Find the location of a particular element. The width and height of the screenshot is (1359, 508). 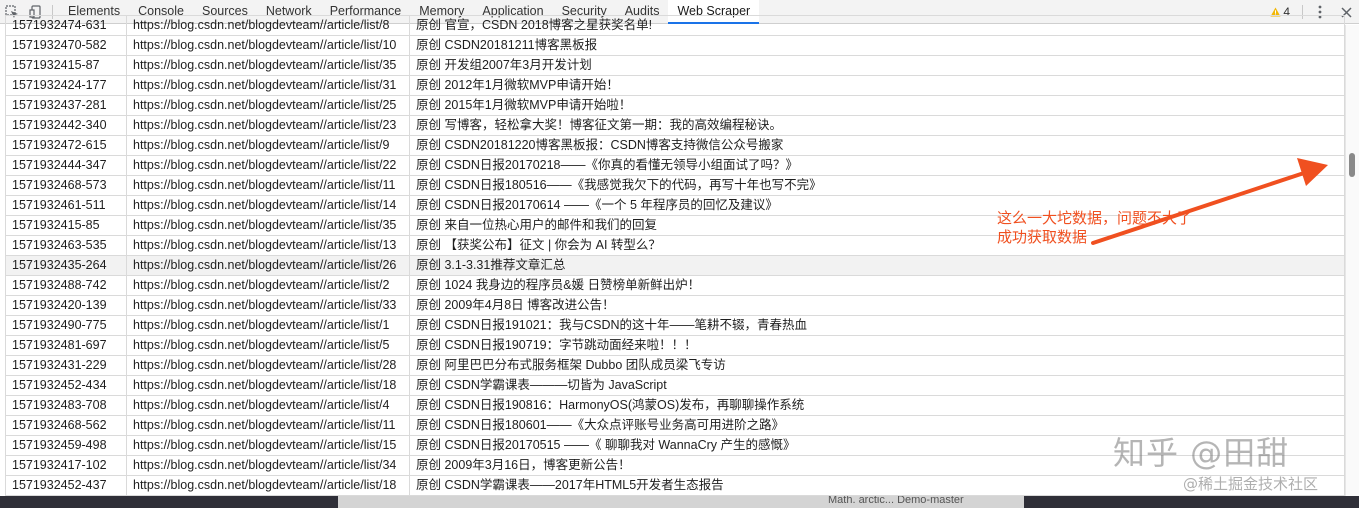

cell-title: 原创 写博客，轻松拿大奖！博客征文第一期：我的高效编程秘诀。 is located at coordinates (877, 125).